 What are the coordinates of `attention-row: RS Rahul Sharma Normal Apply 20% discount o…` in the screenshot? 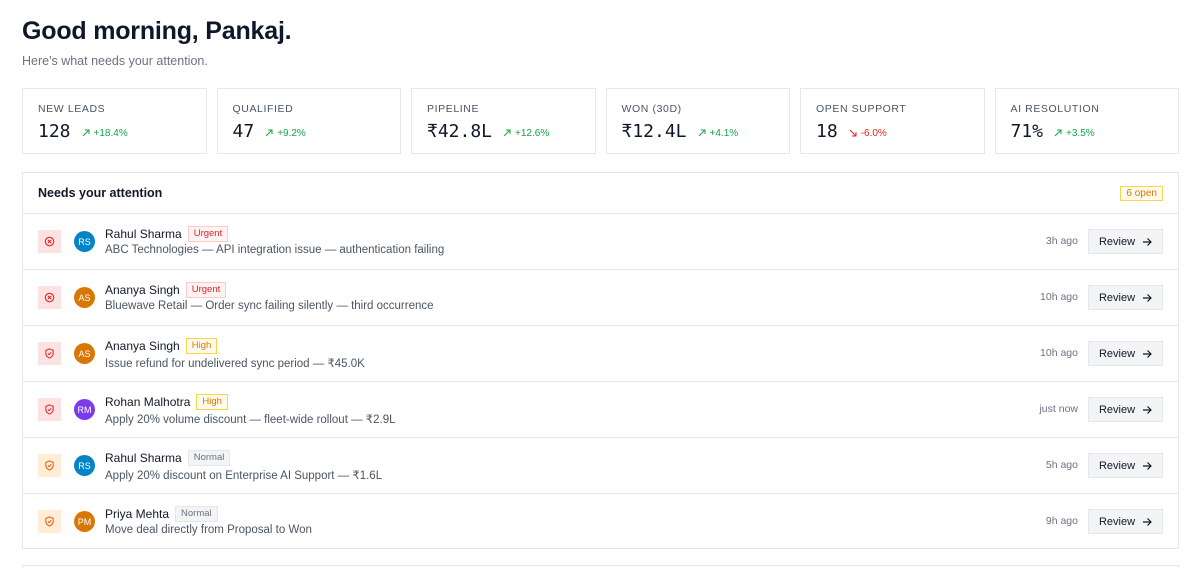 It's located at (600, 466).